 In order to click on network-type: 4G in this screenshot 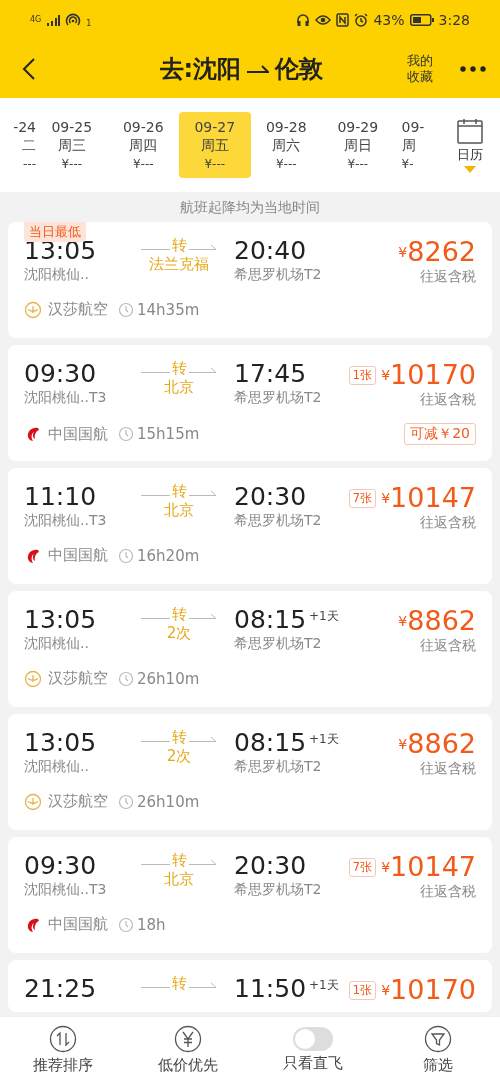, I will do `click(36, 20)`.